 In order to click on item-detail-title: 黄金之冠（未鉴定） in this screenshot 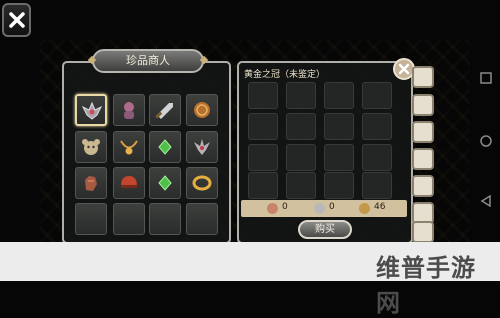, I will do `click(285, 75)`.